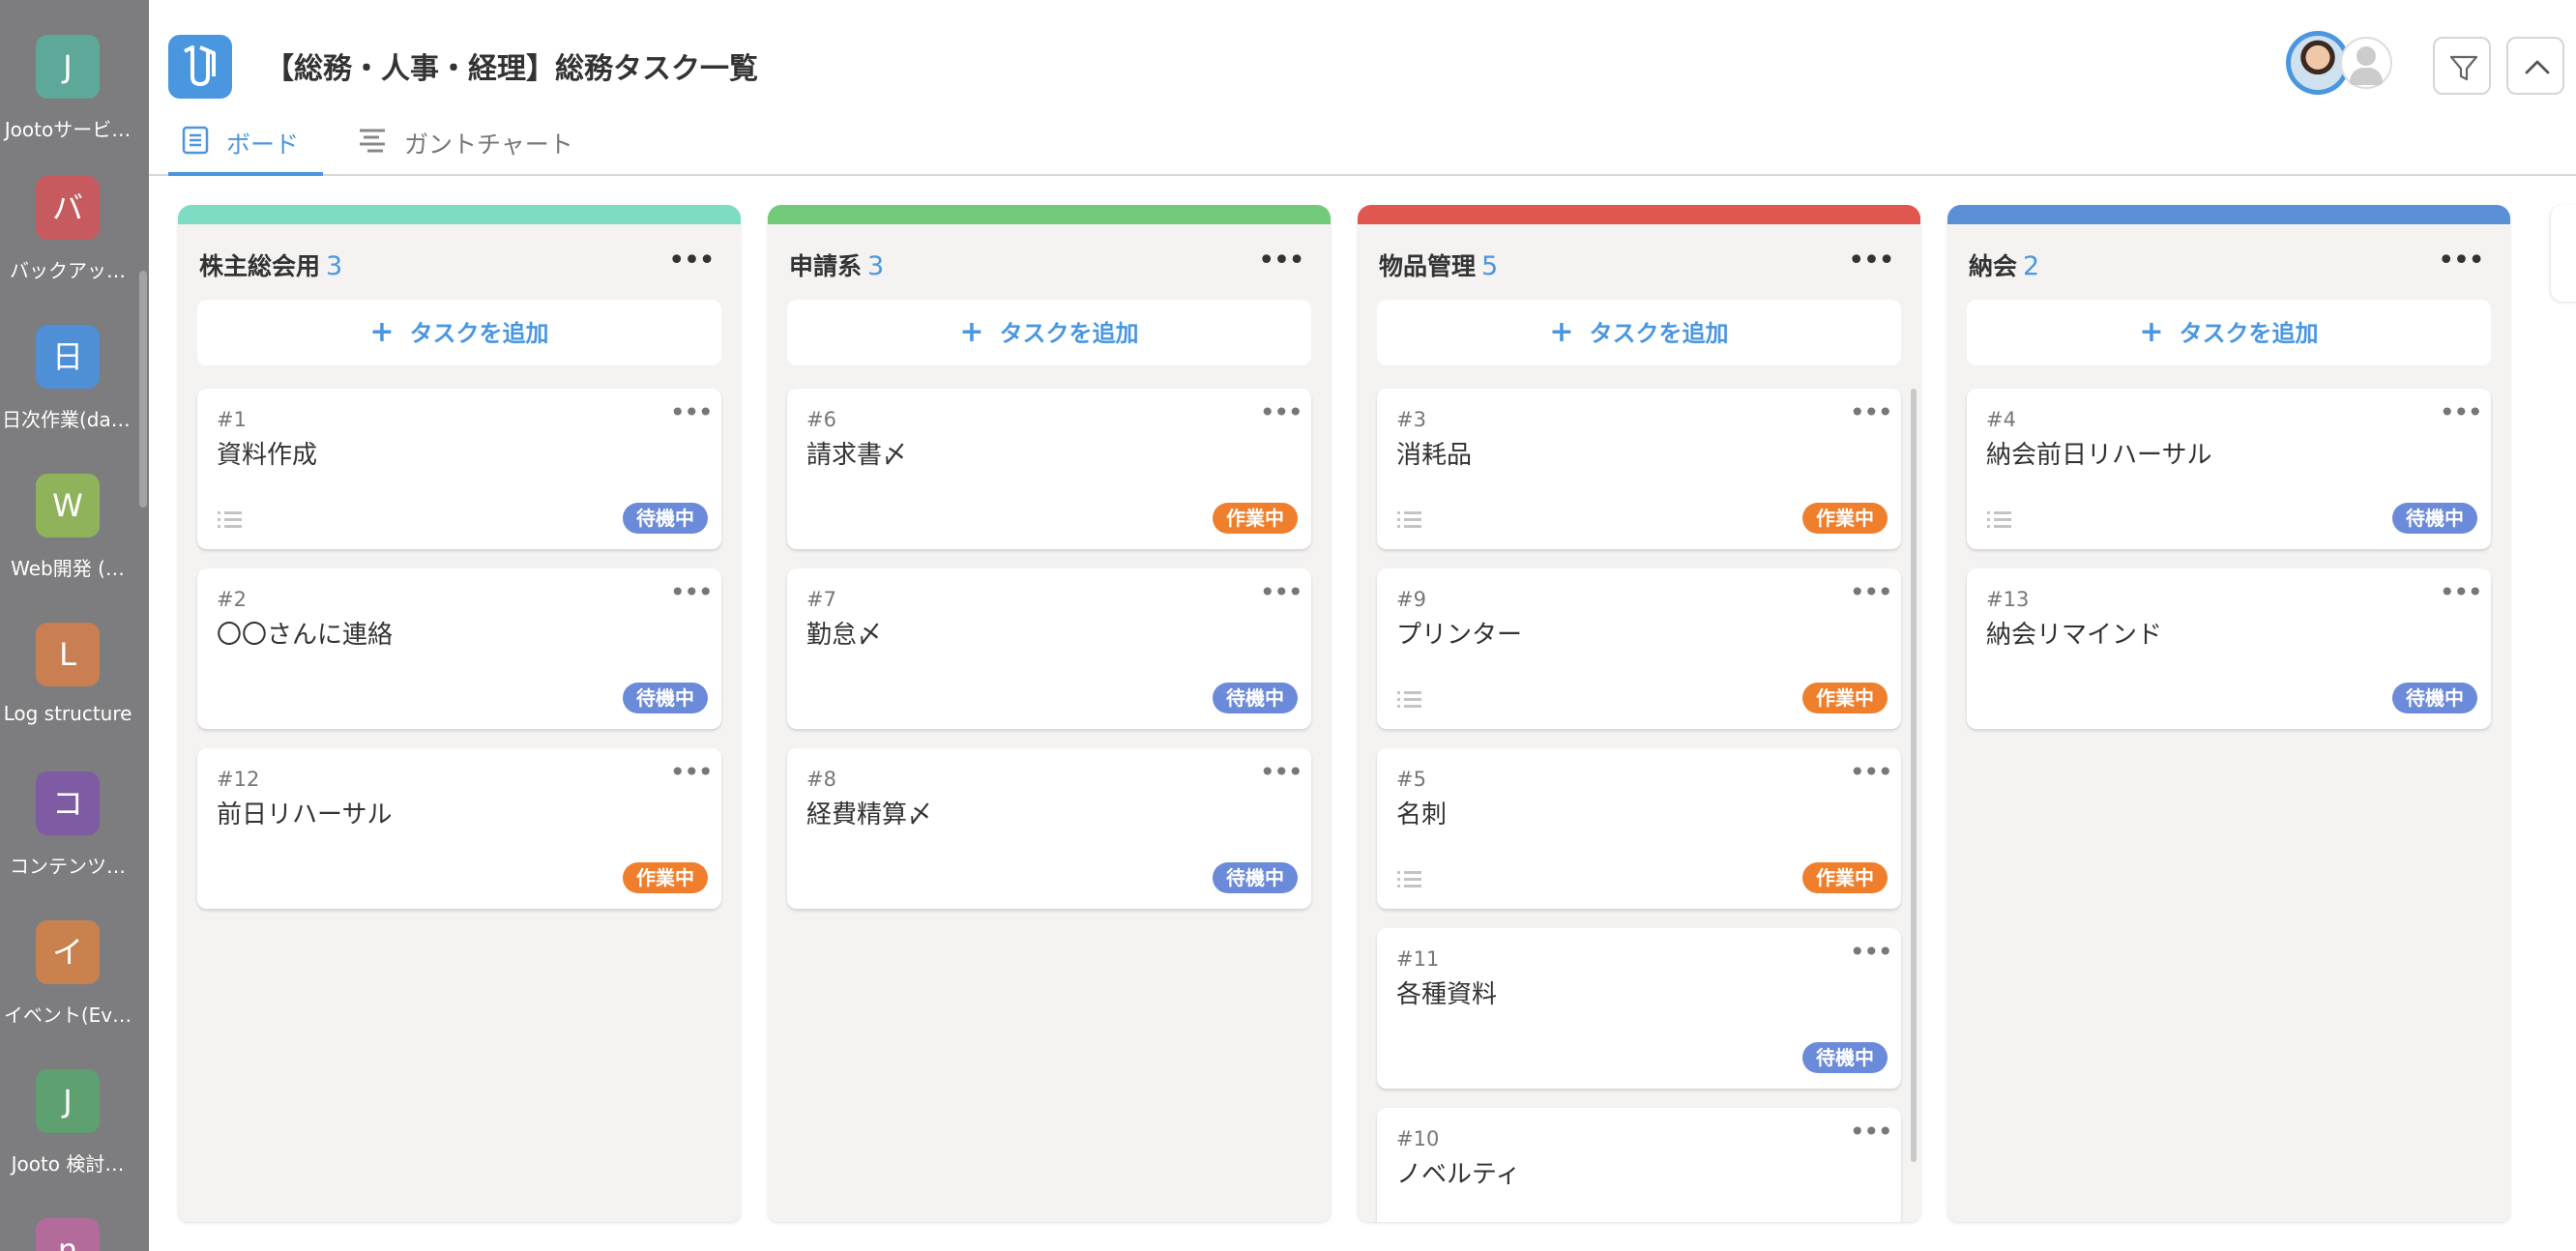 This screenshot has width=2576, height=1251. I want to click on task-title: 各種資料, so click(1447, 994).